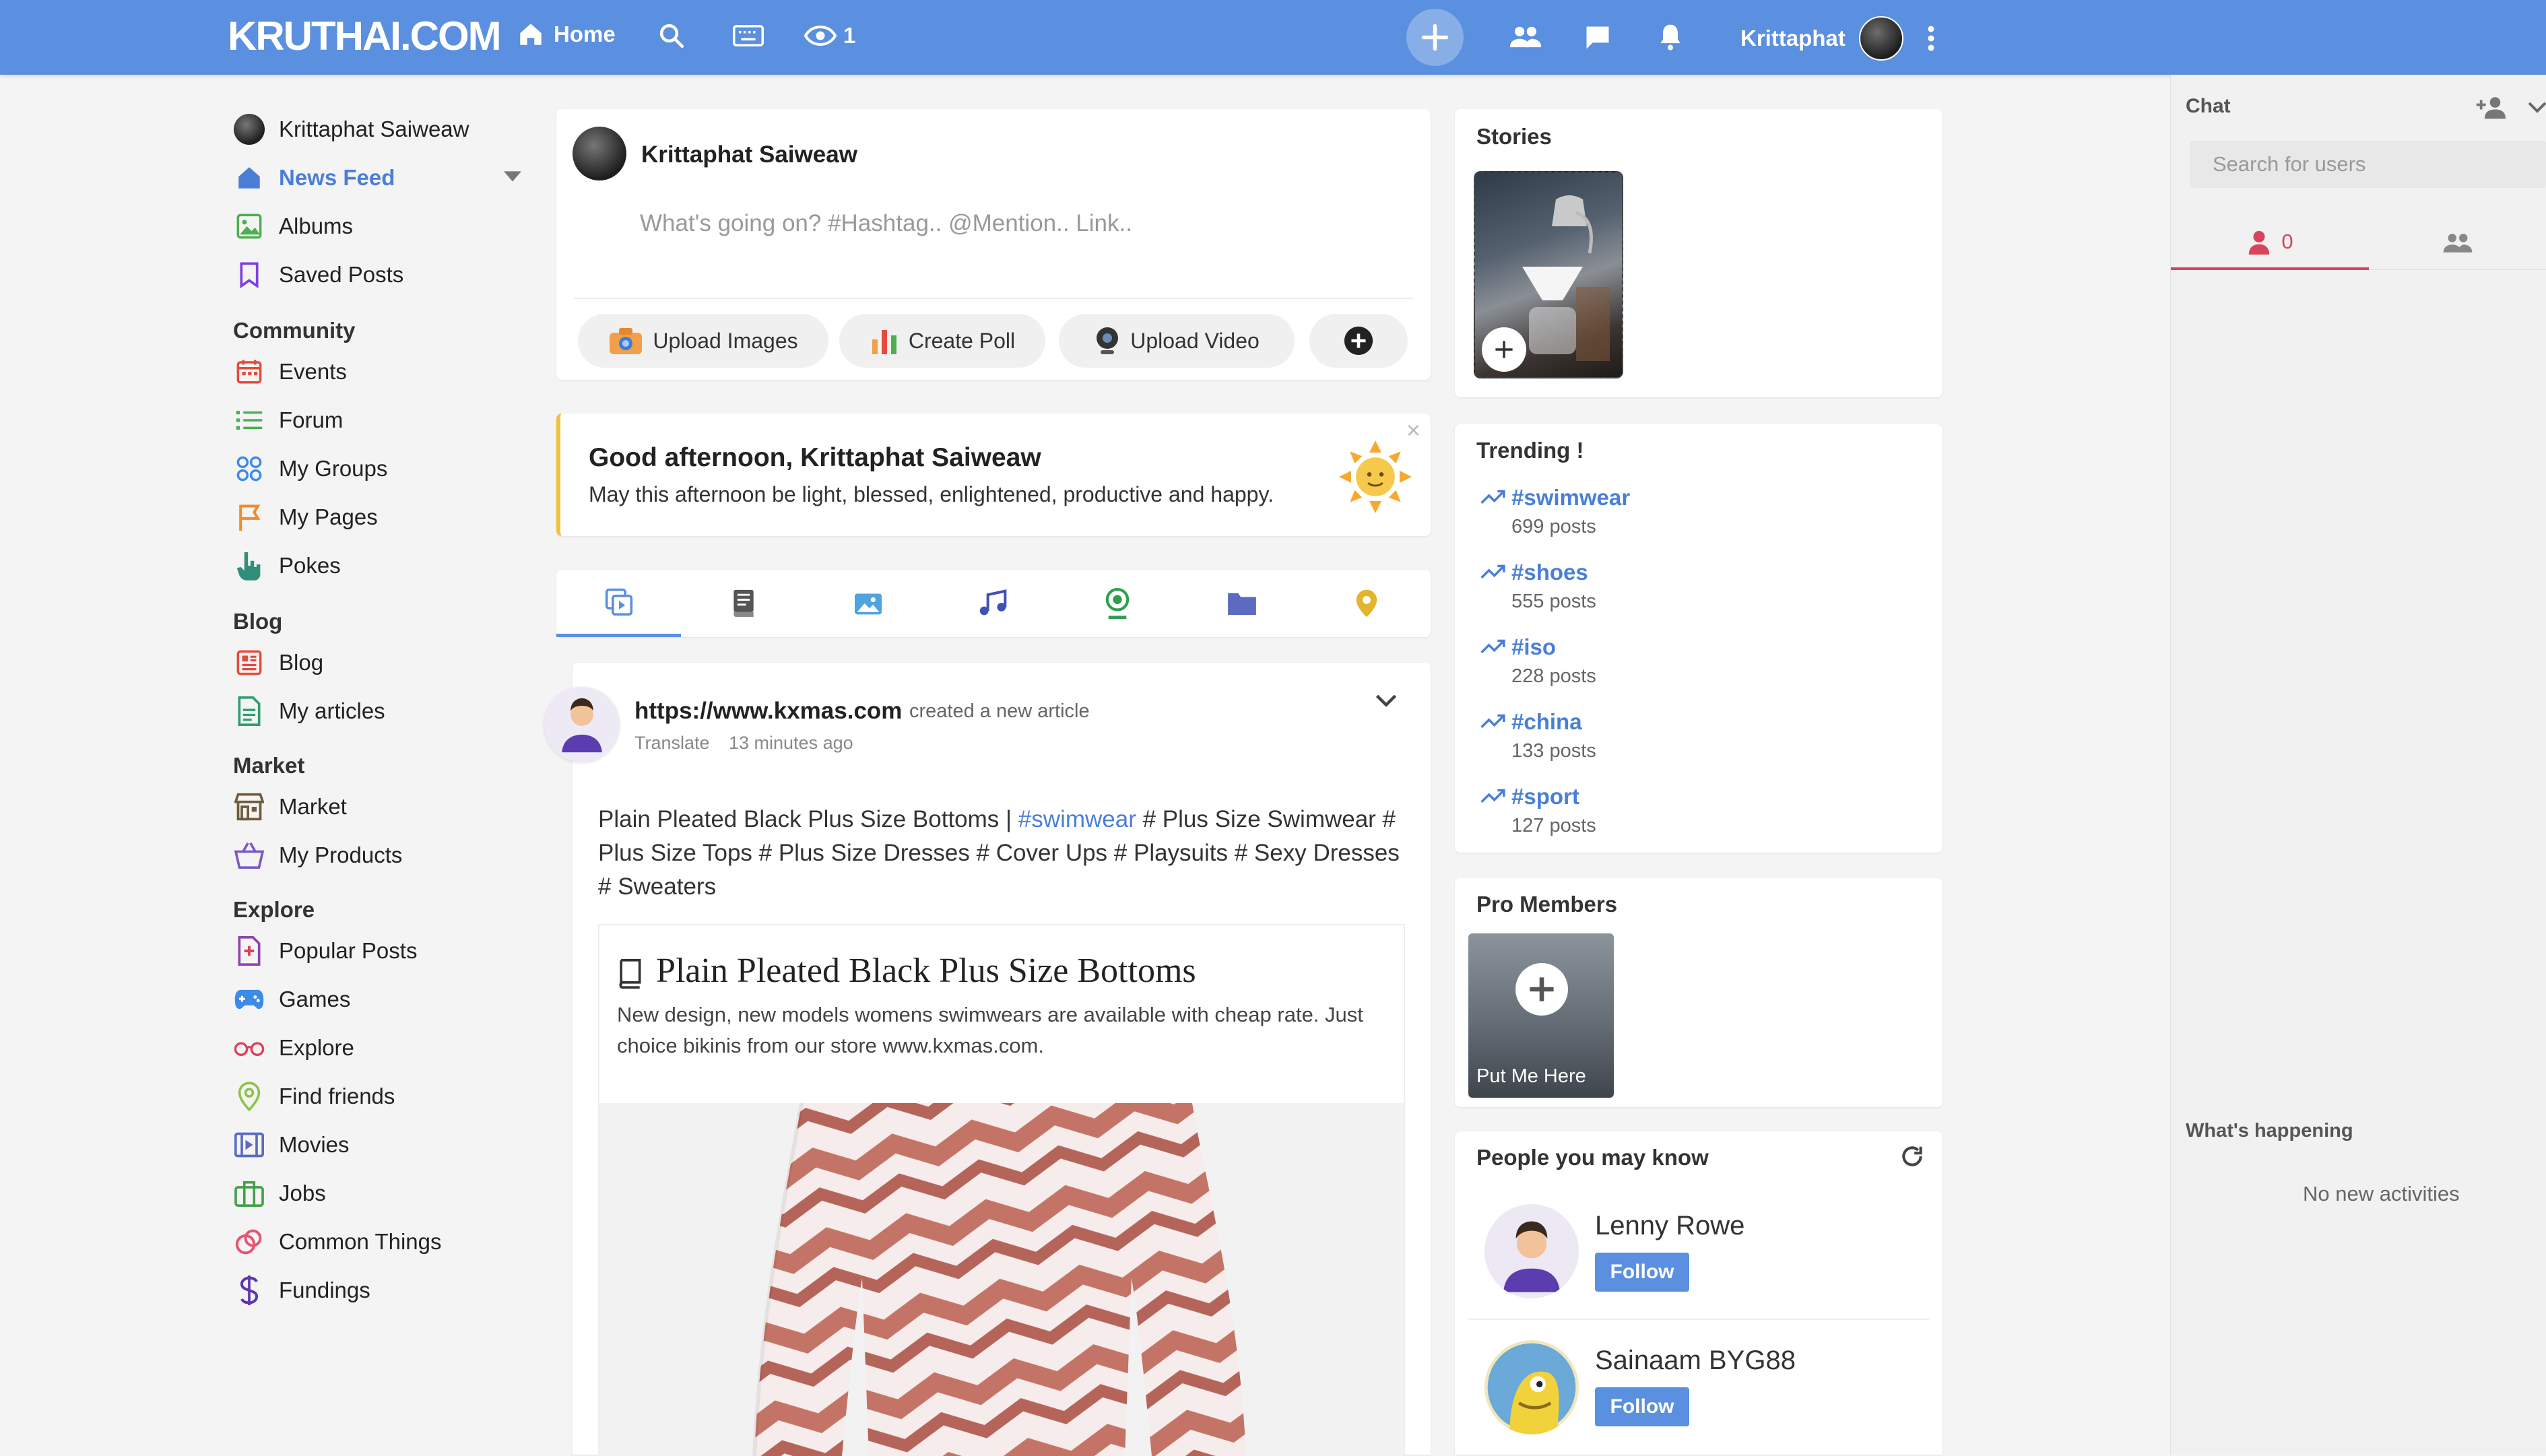 The width and height of the screenshot is (2546, 1456). What do you see at coordinates (380, 227) in the screenshot?
I see `sidebar-item-albums: Albums` at bounding box center [380, 227].